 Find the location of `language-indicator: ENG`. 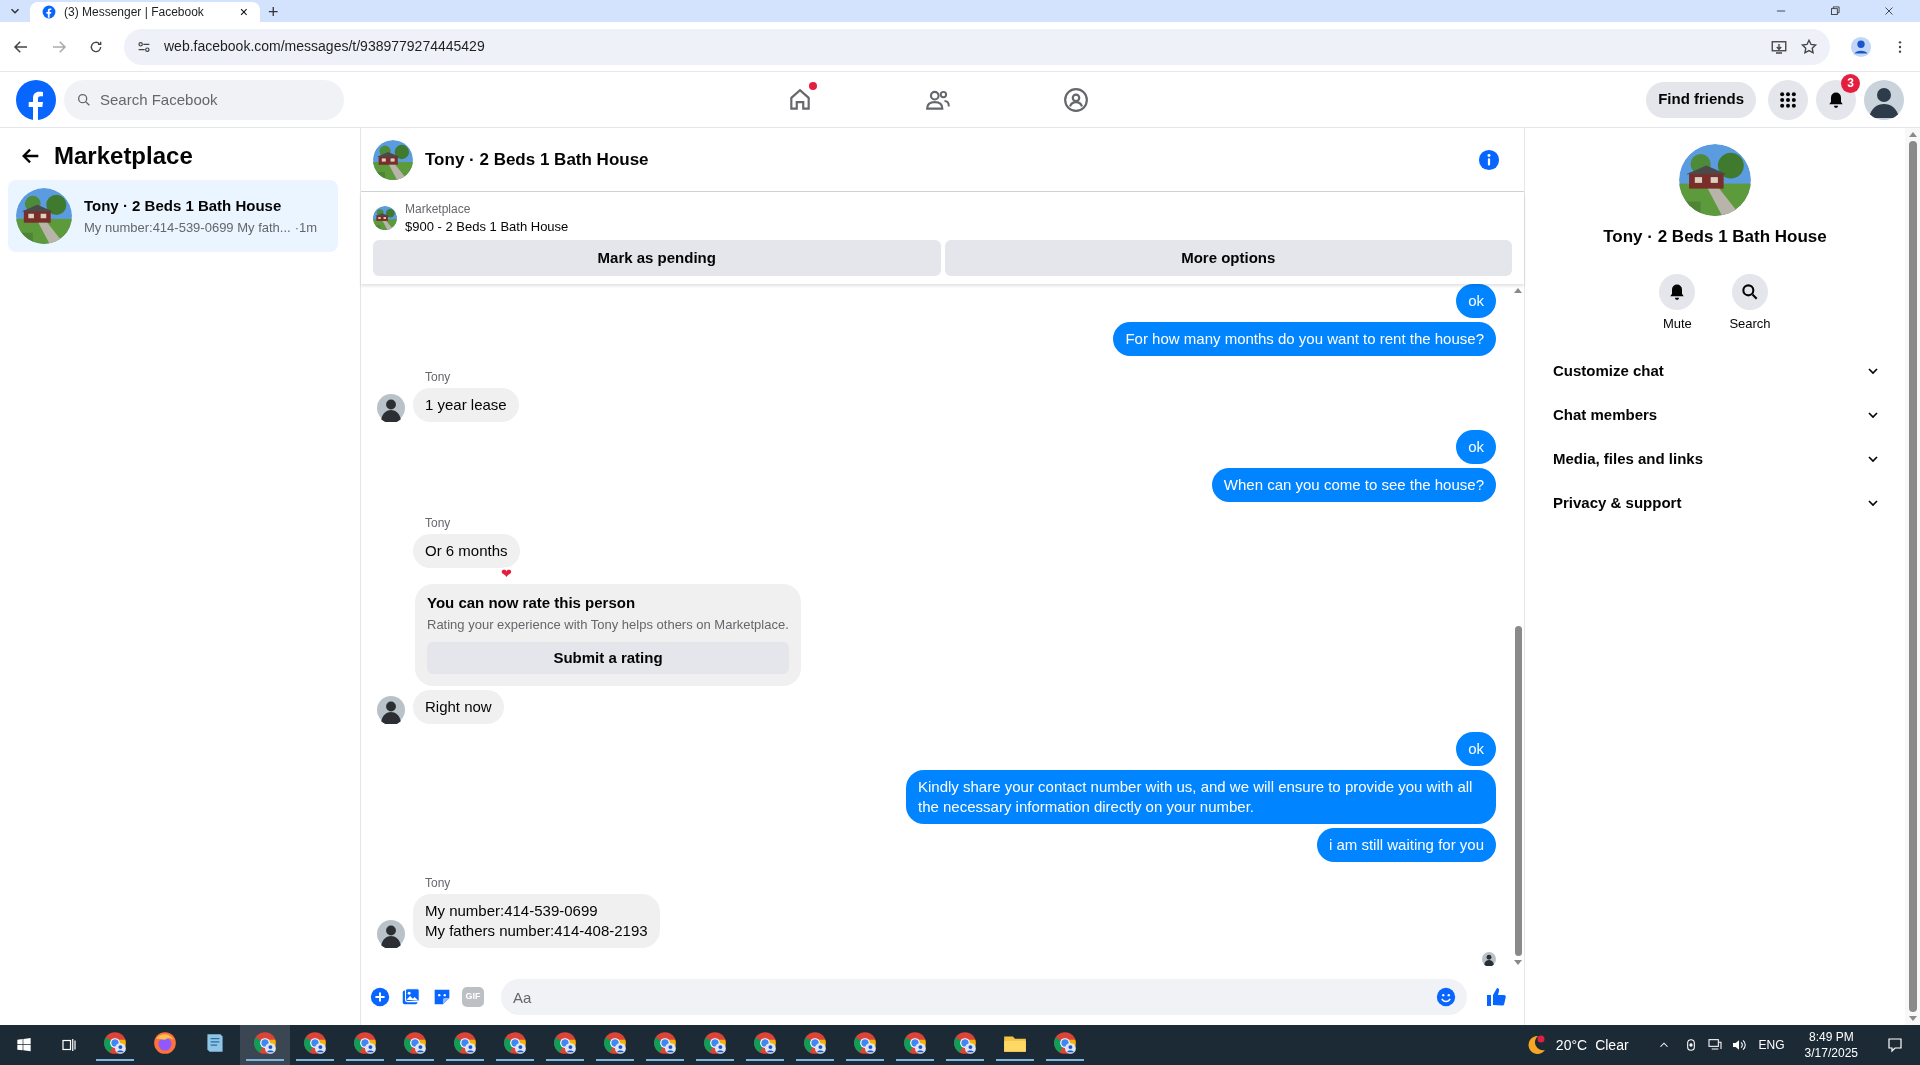

language-indicator: ENG is located at coordinates (1771, 1045).